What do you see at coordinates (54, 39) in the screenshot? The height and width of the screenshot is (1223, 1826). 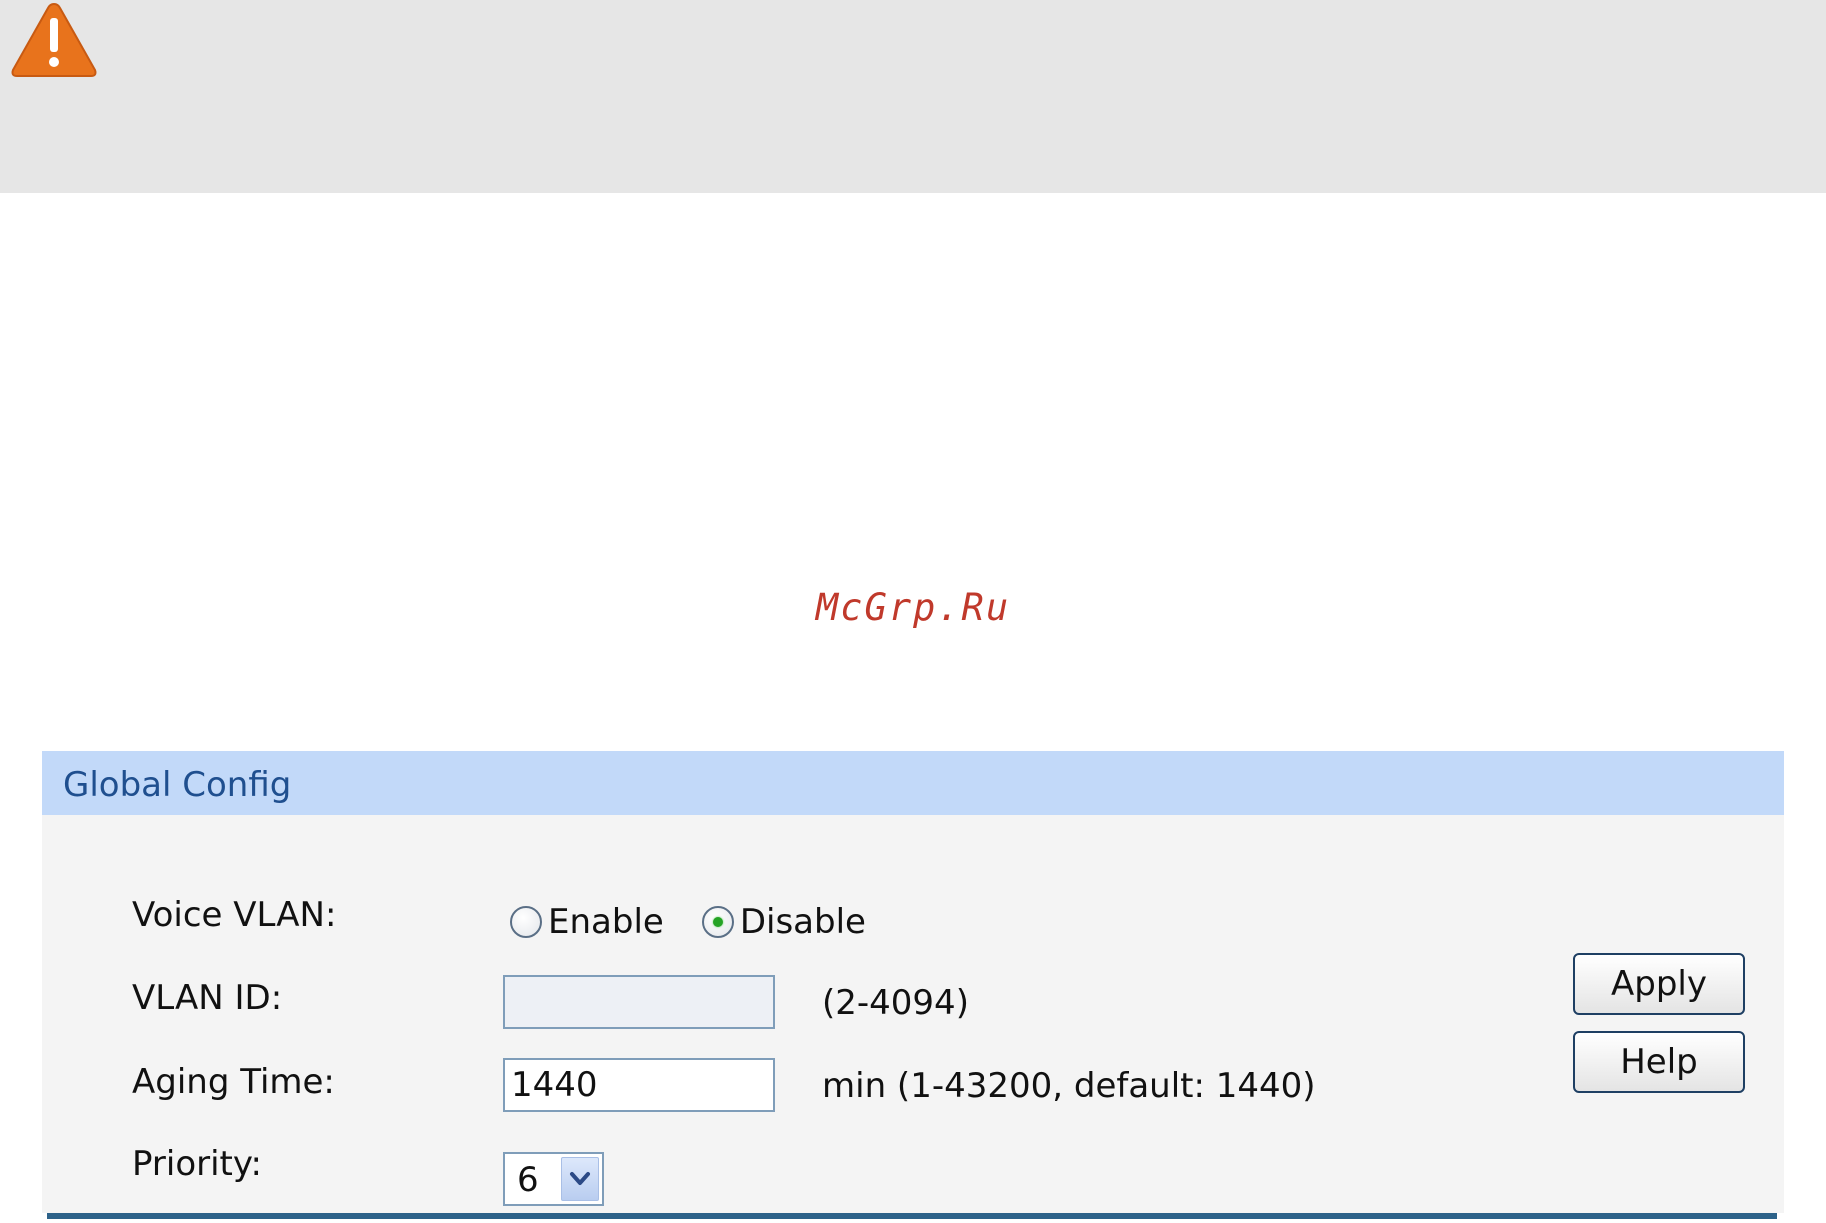 I see `warning-icon` at bounding box center [54, 39].